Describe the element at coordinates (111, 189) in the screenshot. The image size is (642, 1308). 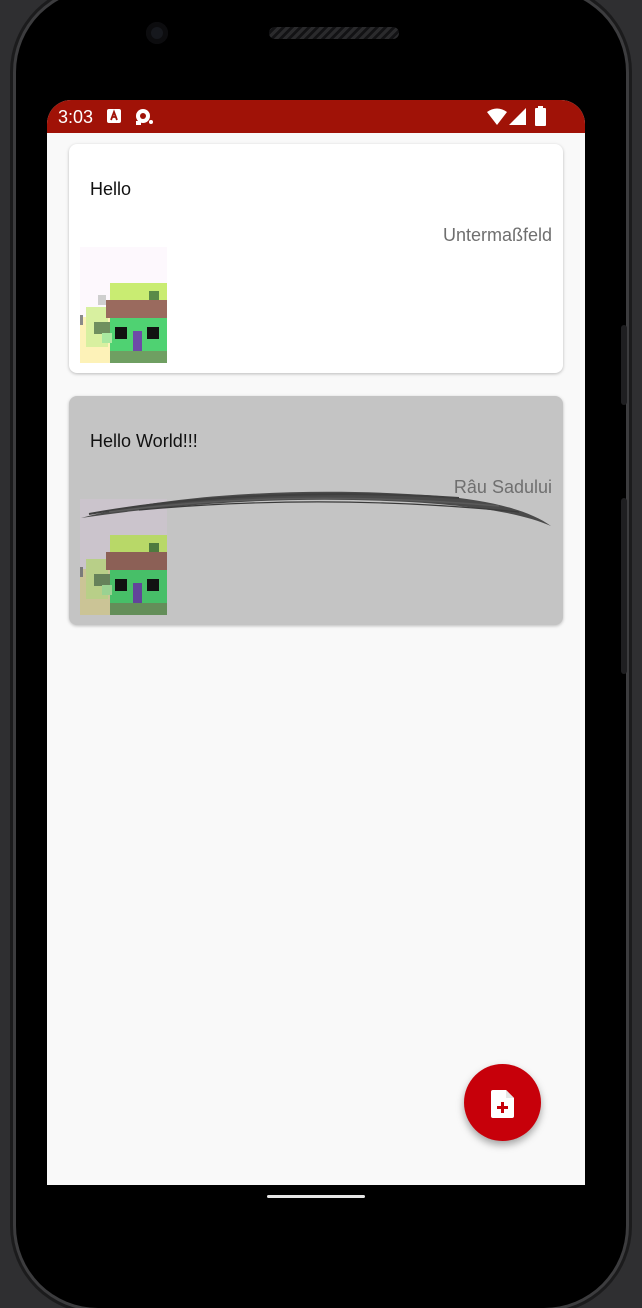
I see `card-title: Hello` at that location.